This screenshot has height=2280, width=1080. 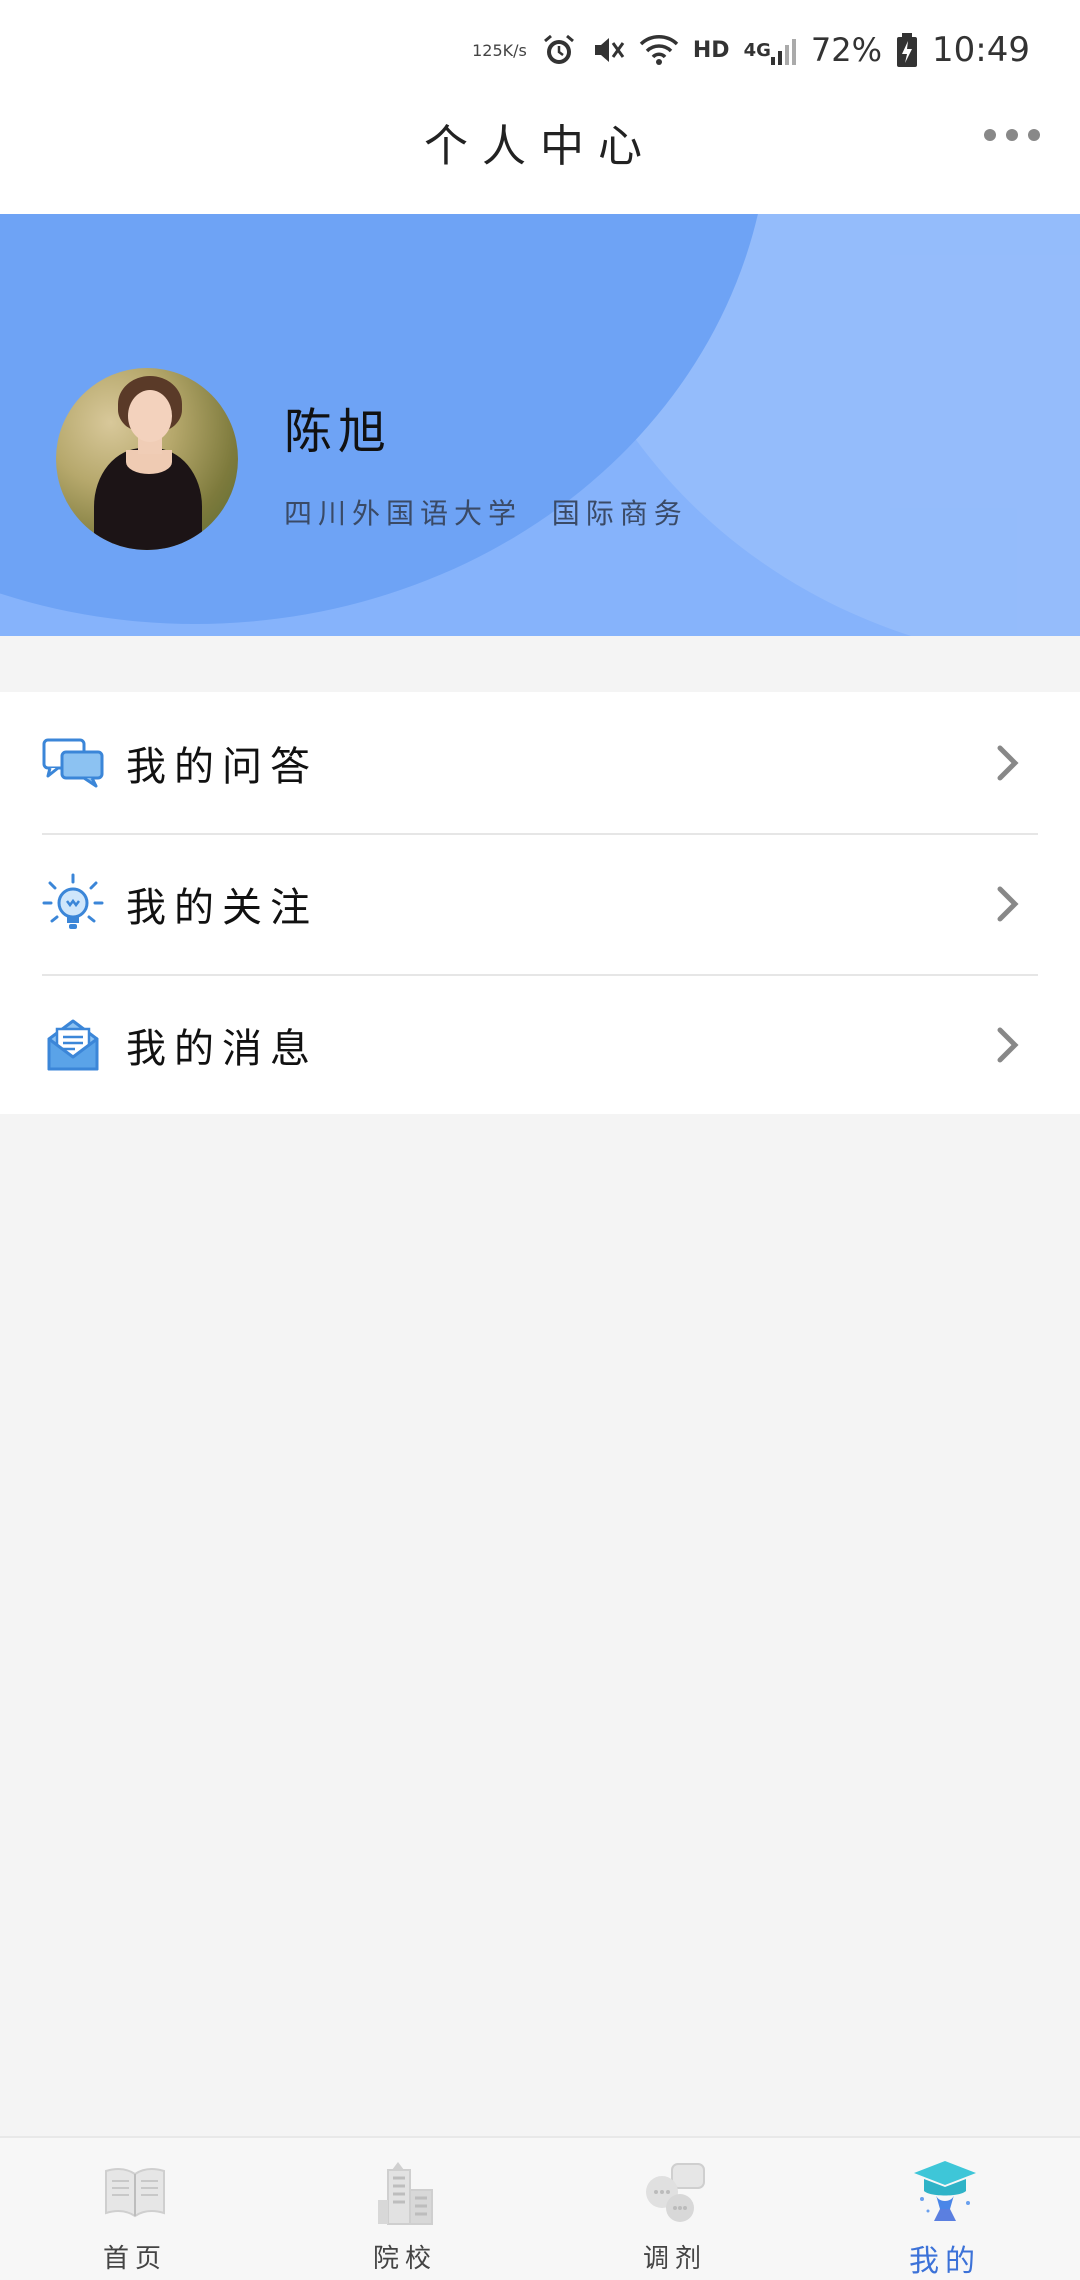 I want to click on book-icon, so click(x=135, y=2193).